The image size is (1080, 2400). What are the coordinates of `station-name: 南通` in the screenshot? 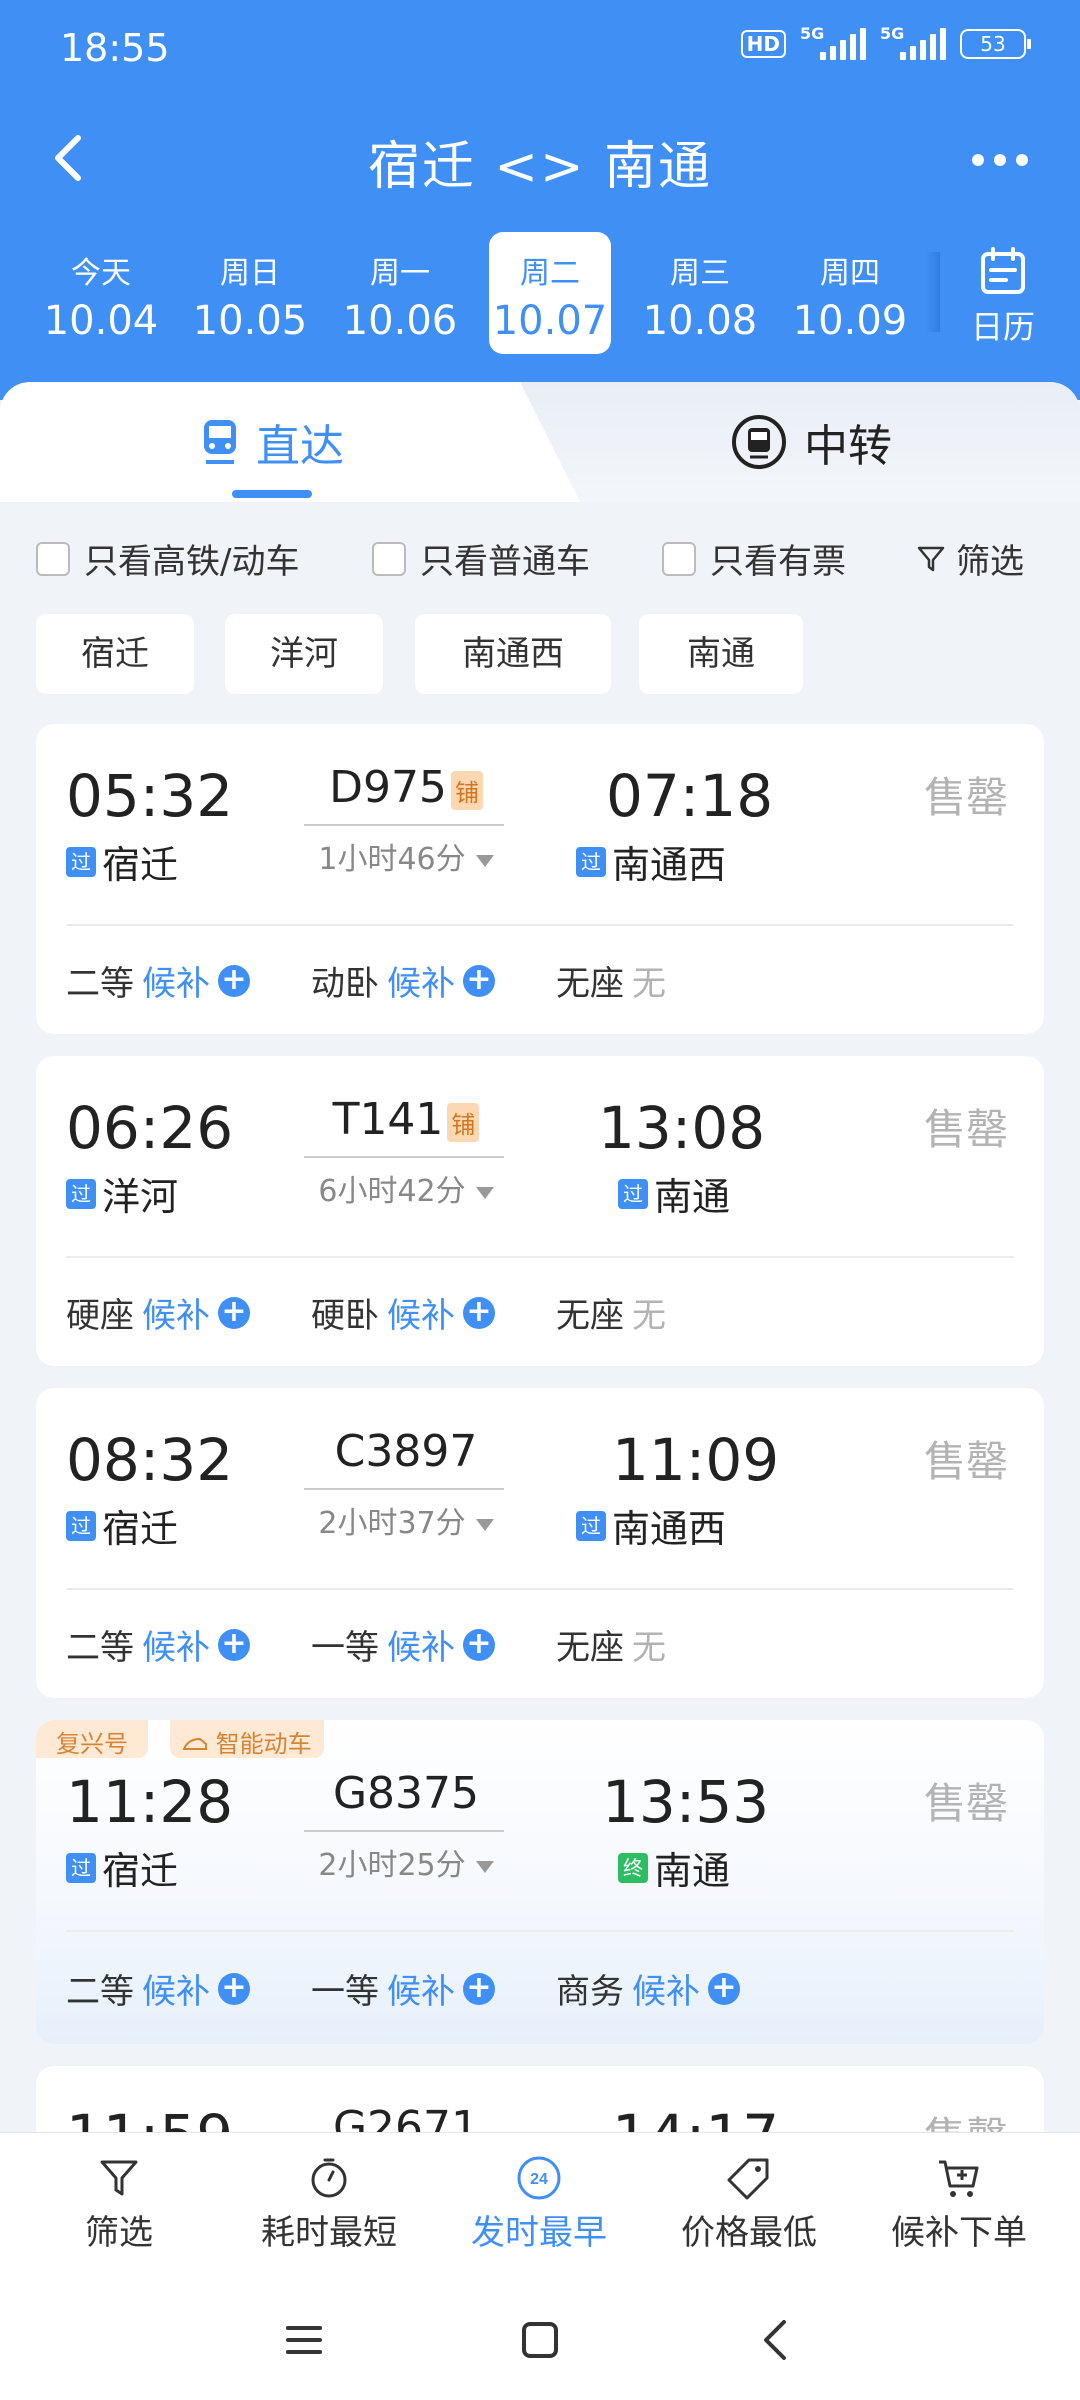 It's located at (692, 1197).